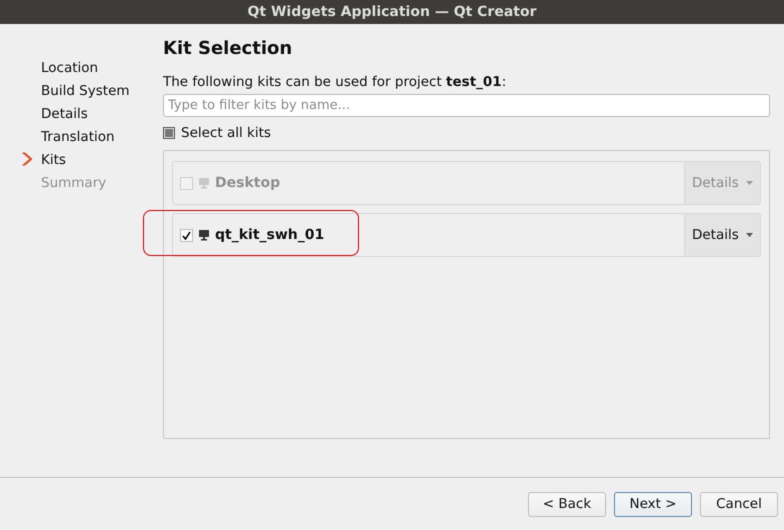 This screenshot has width=784, height=530. I want to click on wizard-step: Build System, so click(85, 90).